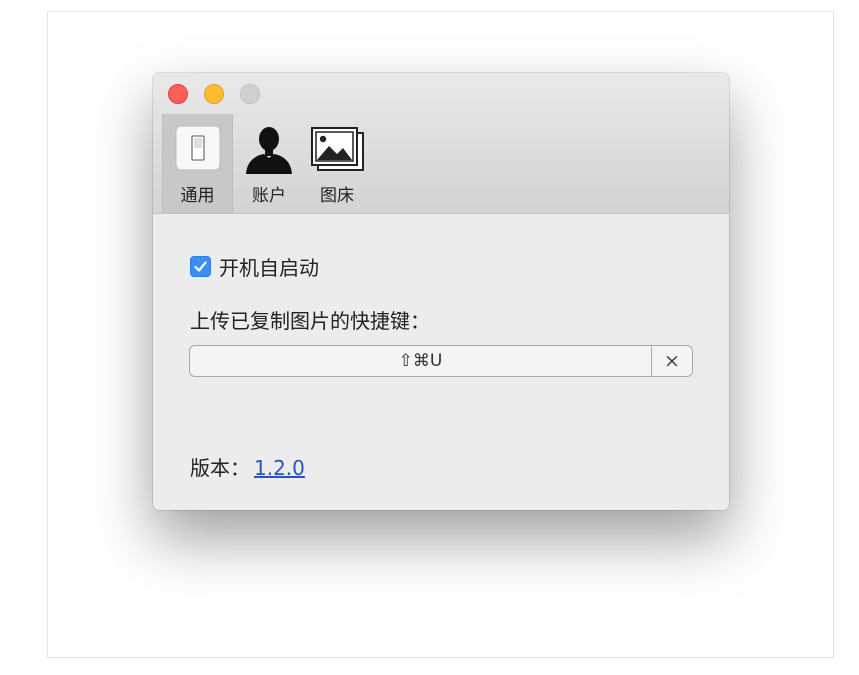  I want to click on switch-icon, so click(198, 150).